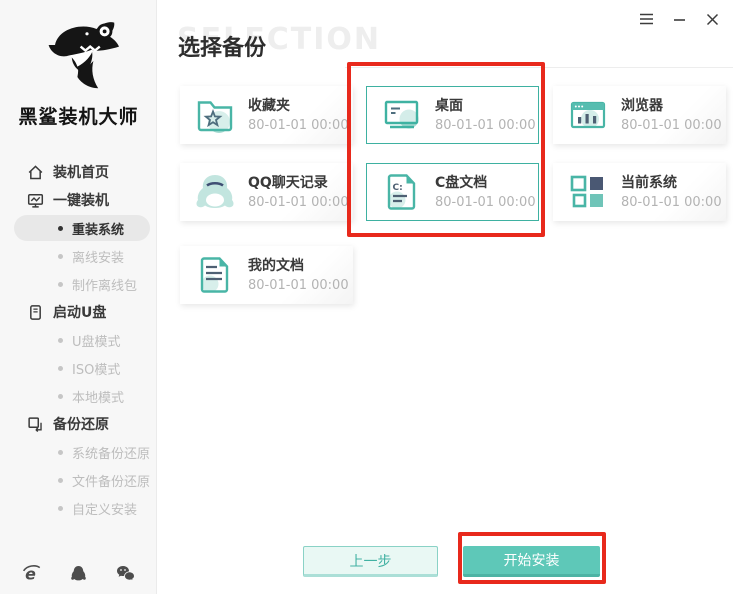  Describe the element at coordinates (531, 561) in the screenshot. I see `start-install-button: 开始安装` at that location.